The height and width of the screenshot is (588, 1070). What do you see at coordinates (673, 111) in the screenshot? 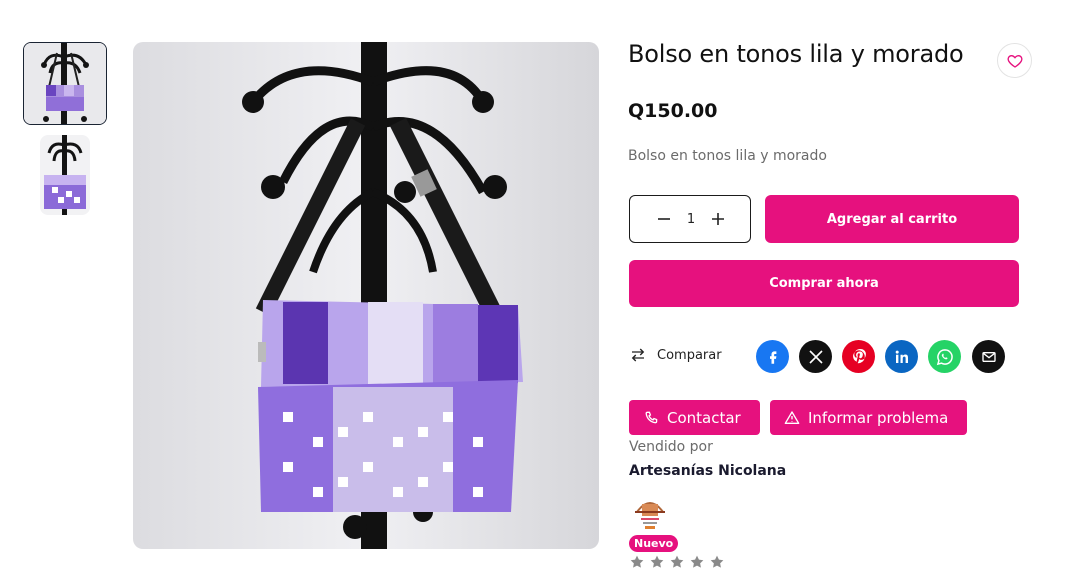
I see `product-price: Q150.00` at bounding box center [673, 111].